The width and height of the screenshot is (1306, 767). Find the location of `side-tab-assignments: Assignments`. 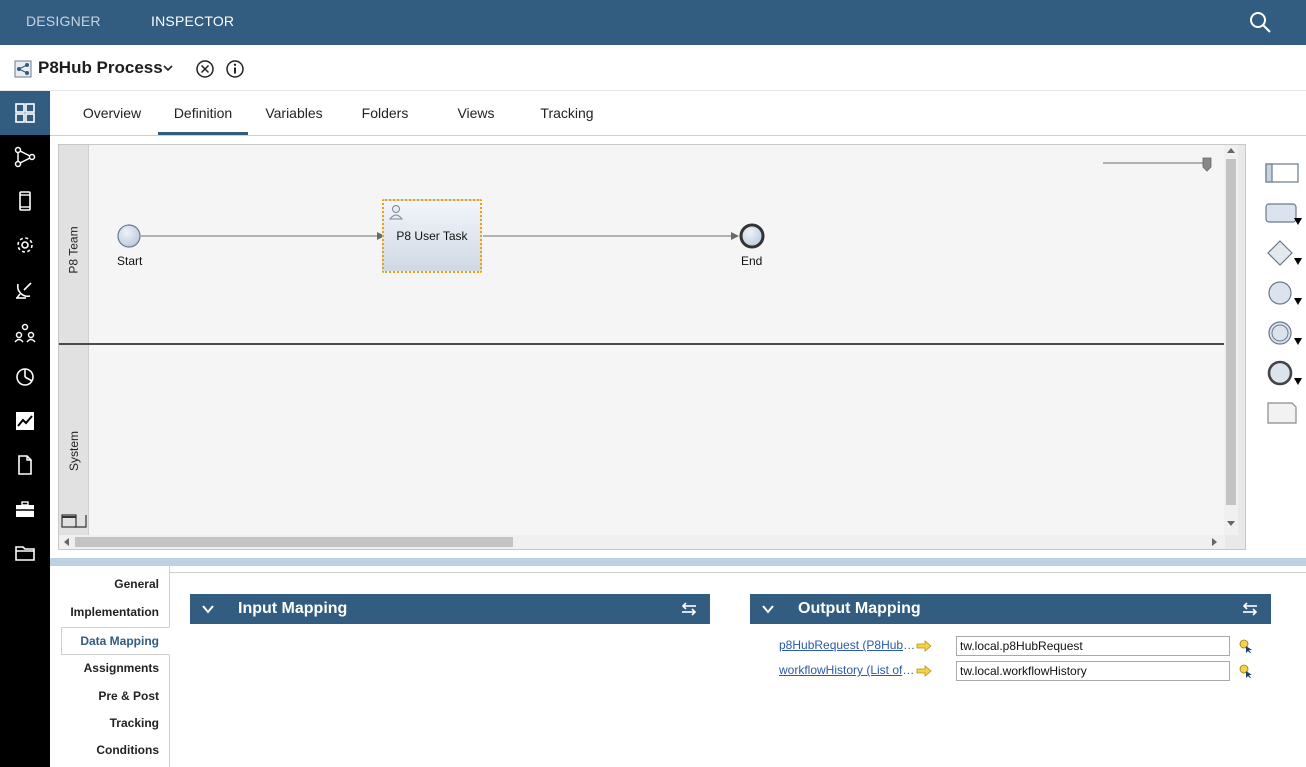

side-tab-assignments: Assignments is located at coordinates (121, 668).